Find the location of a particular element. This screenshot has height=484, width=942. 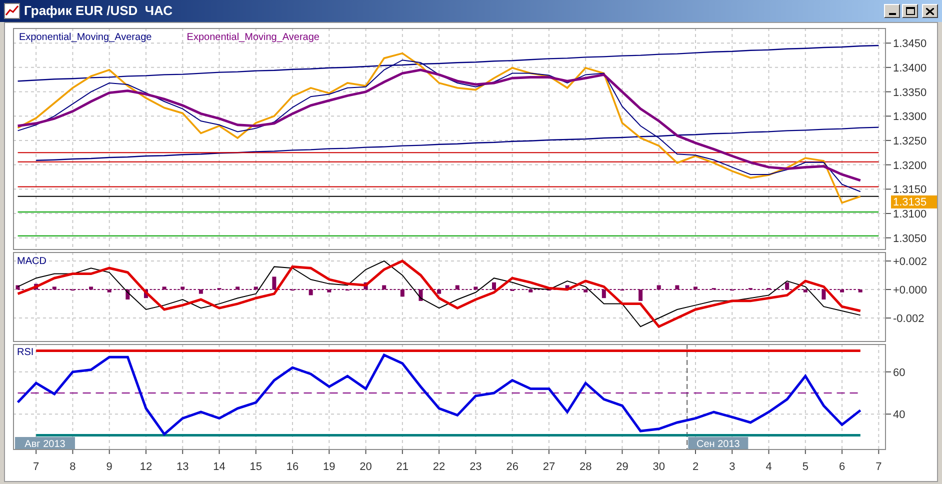

month-tag: Авг 2013 is located at coordinates (45, 443).